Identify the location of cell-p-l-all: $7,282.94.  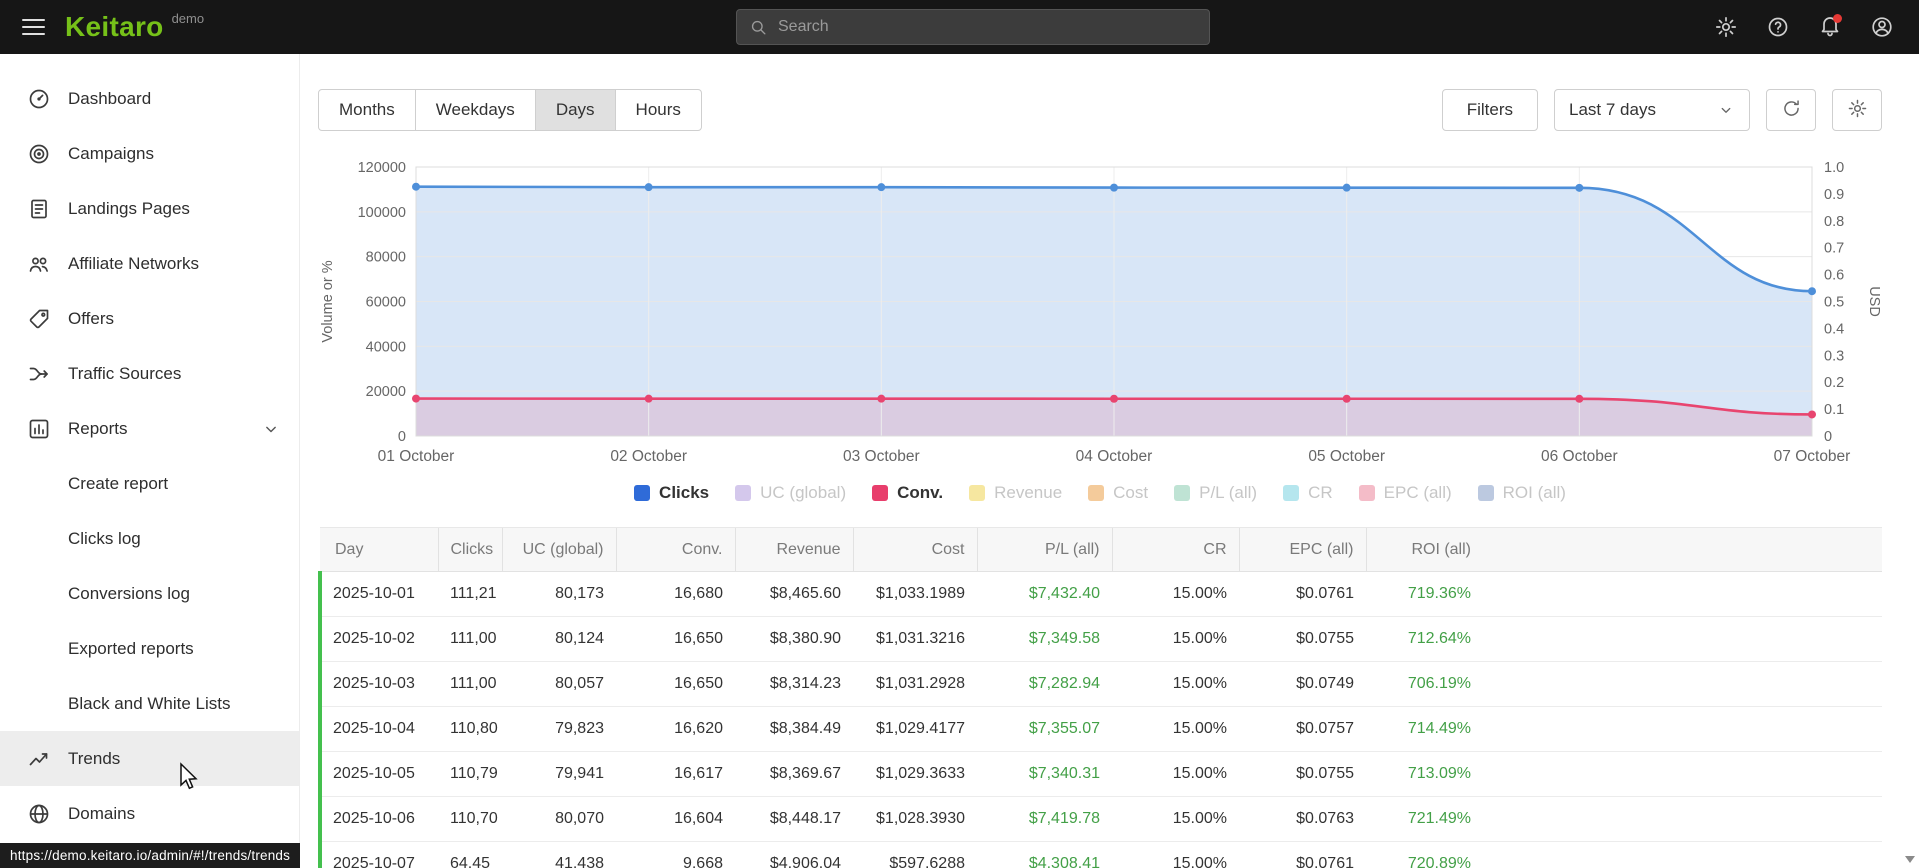
(1044, 684).